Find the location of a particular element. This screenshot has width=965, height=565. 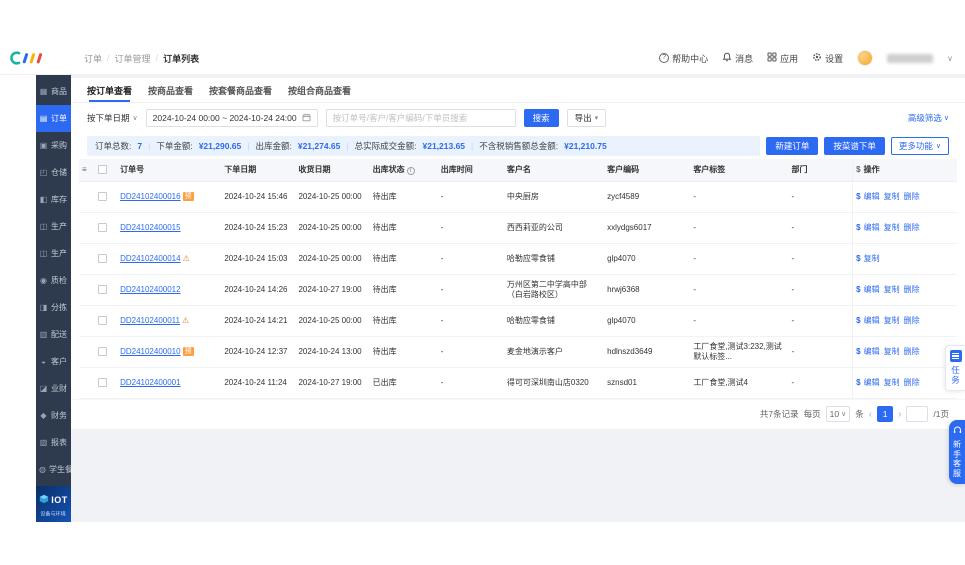

search-input is located at coordinates (420, 118).